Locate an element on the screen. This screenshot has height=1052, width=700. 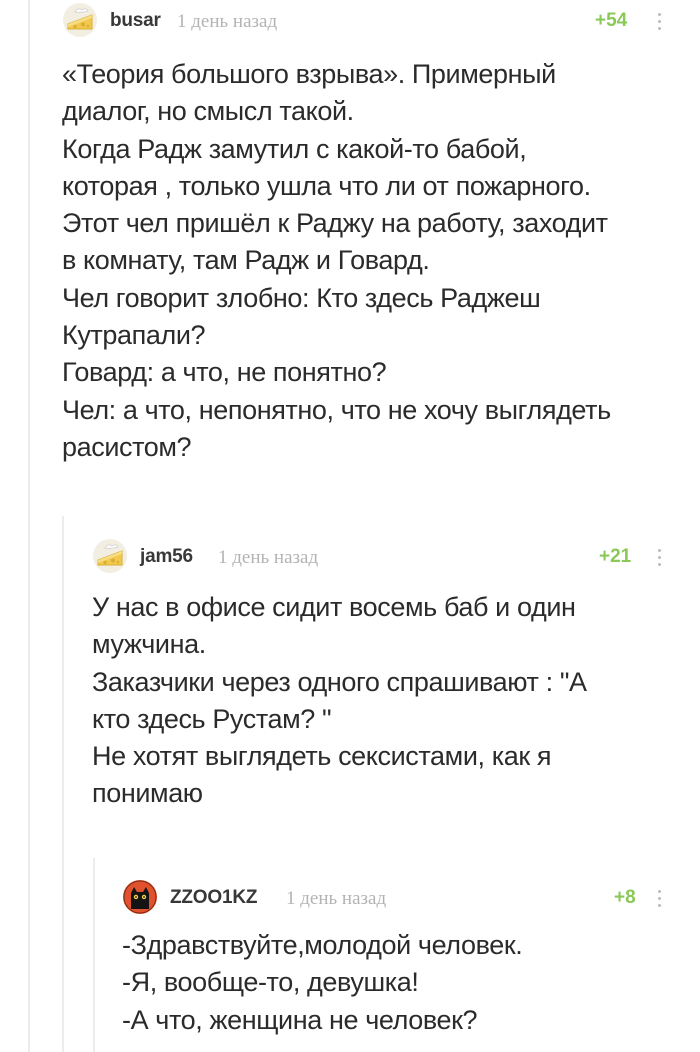
comment-line: в комнату, там Радж и Говард. is located at coordinates (246, 260).